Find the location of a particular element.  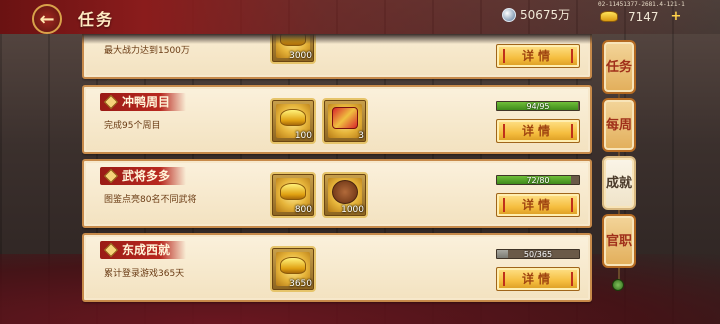

tab-weekly: 每周 is located at coordinates (619, 125).